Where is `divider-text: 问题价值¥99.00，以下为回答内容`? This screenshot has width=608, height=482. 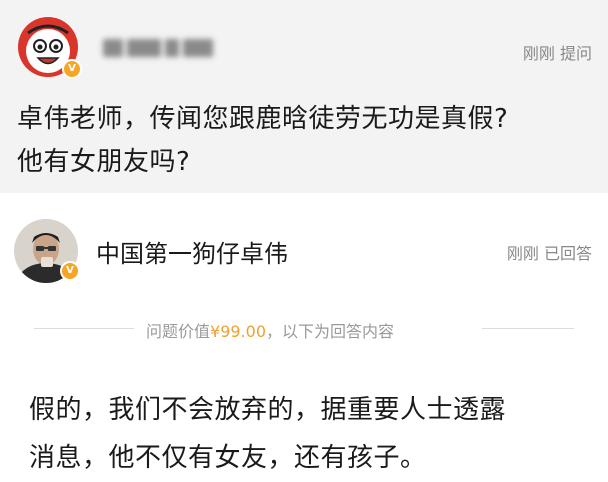
divider-text: 问题价值¥99.00，以下为回答内容 is located at coordinates (270, 330).